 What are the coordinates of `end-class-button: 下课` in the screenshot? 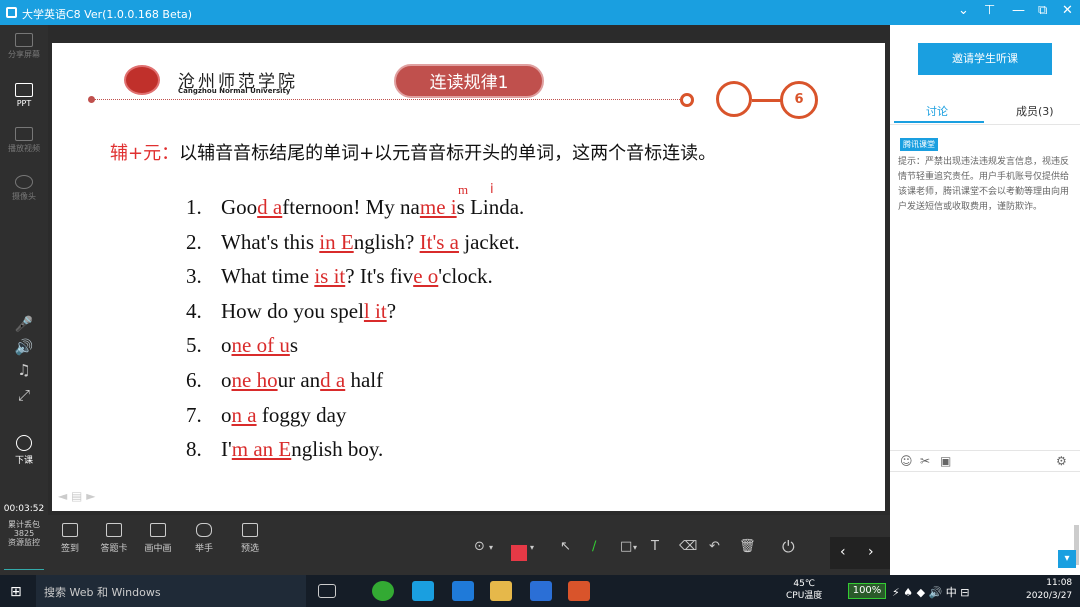 It's located at (24, 450).